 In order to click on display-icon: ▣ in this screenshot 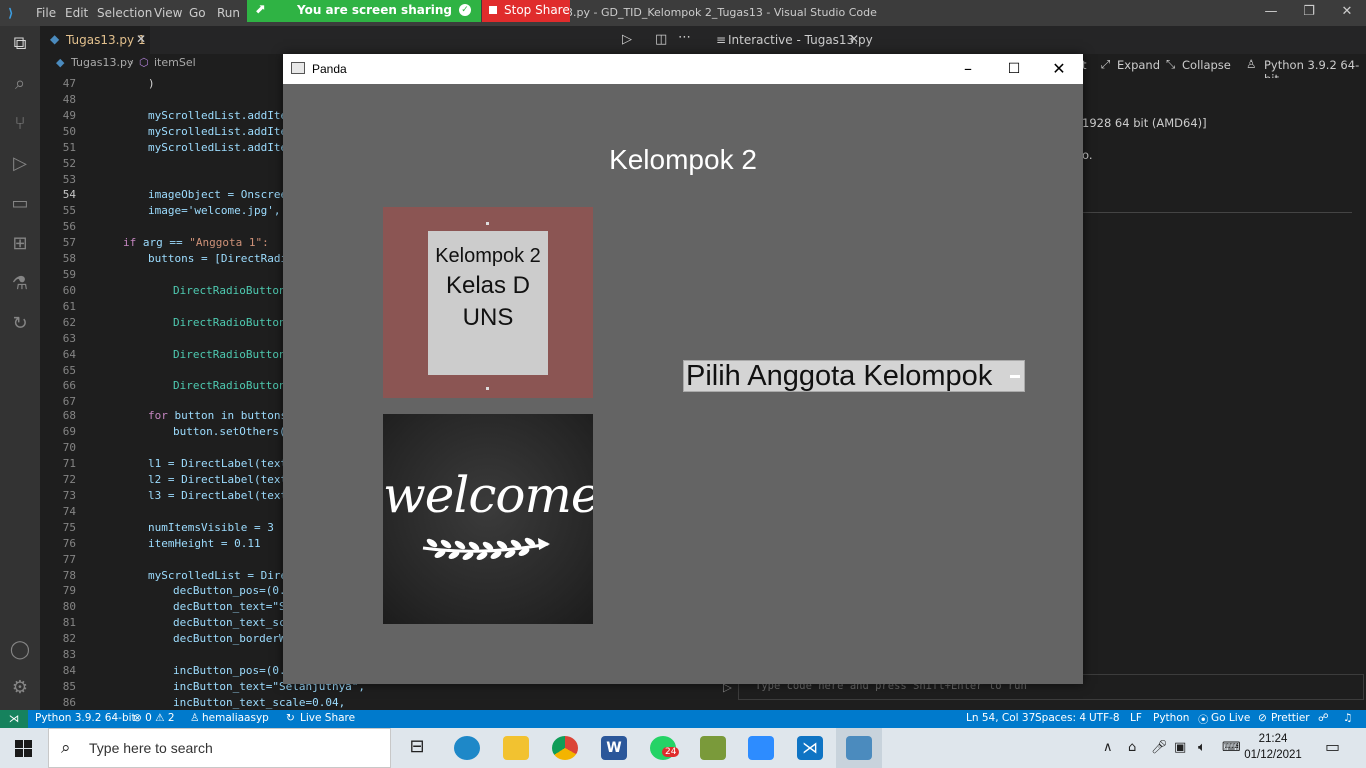, I will do `click(1180, 747)`.